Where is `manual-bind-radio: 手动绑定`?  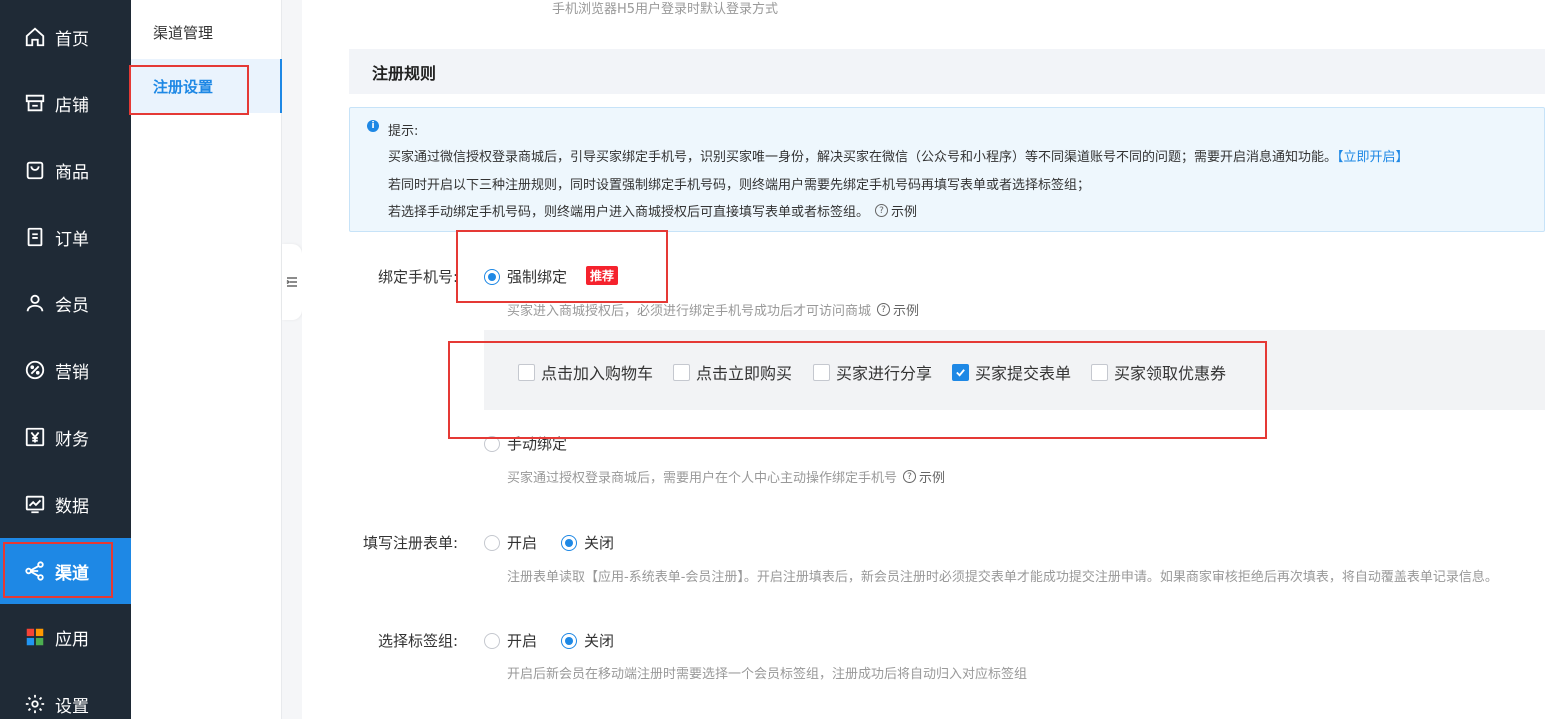 manual-bind-radio: 手动绑定 is located at coordinates (525, 443).